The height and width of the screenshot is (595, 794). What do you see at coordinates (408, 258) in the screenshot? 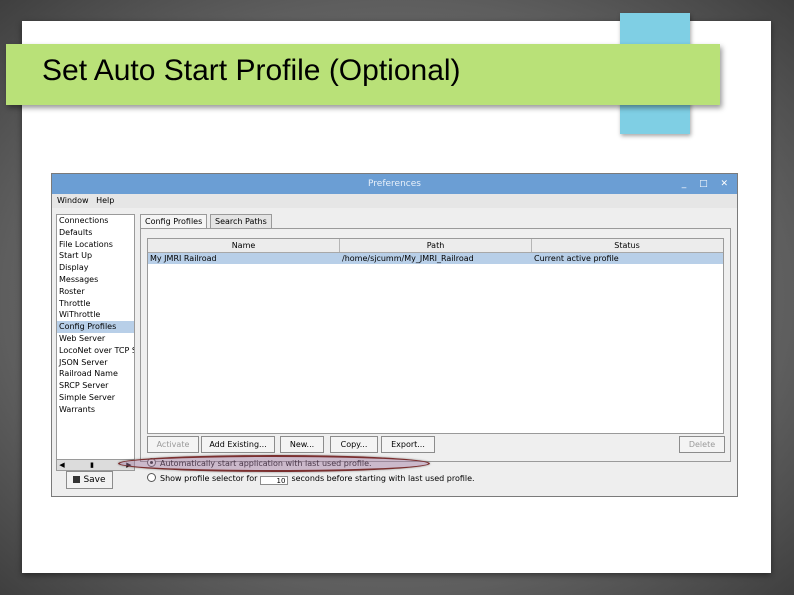
I see `cell-profile-path: /home/sjcumm/My_JMRI_Railroad` at bounding box center [408, 258].